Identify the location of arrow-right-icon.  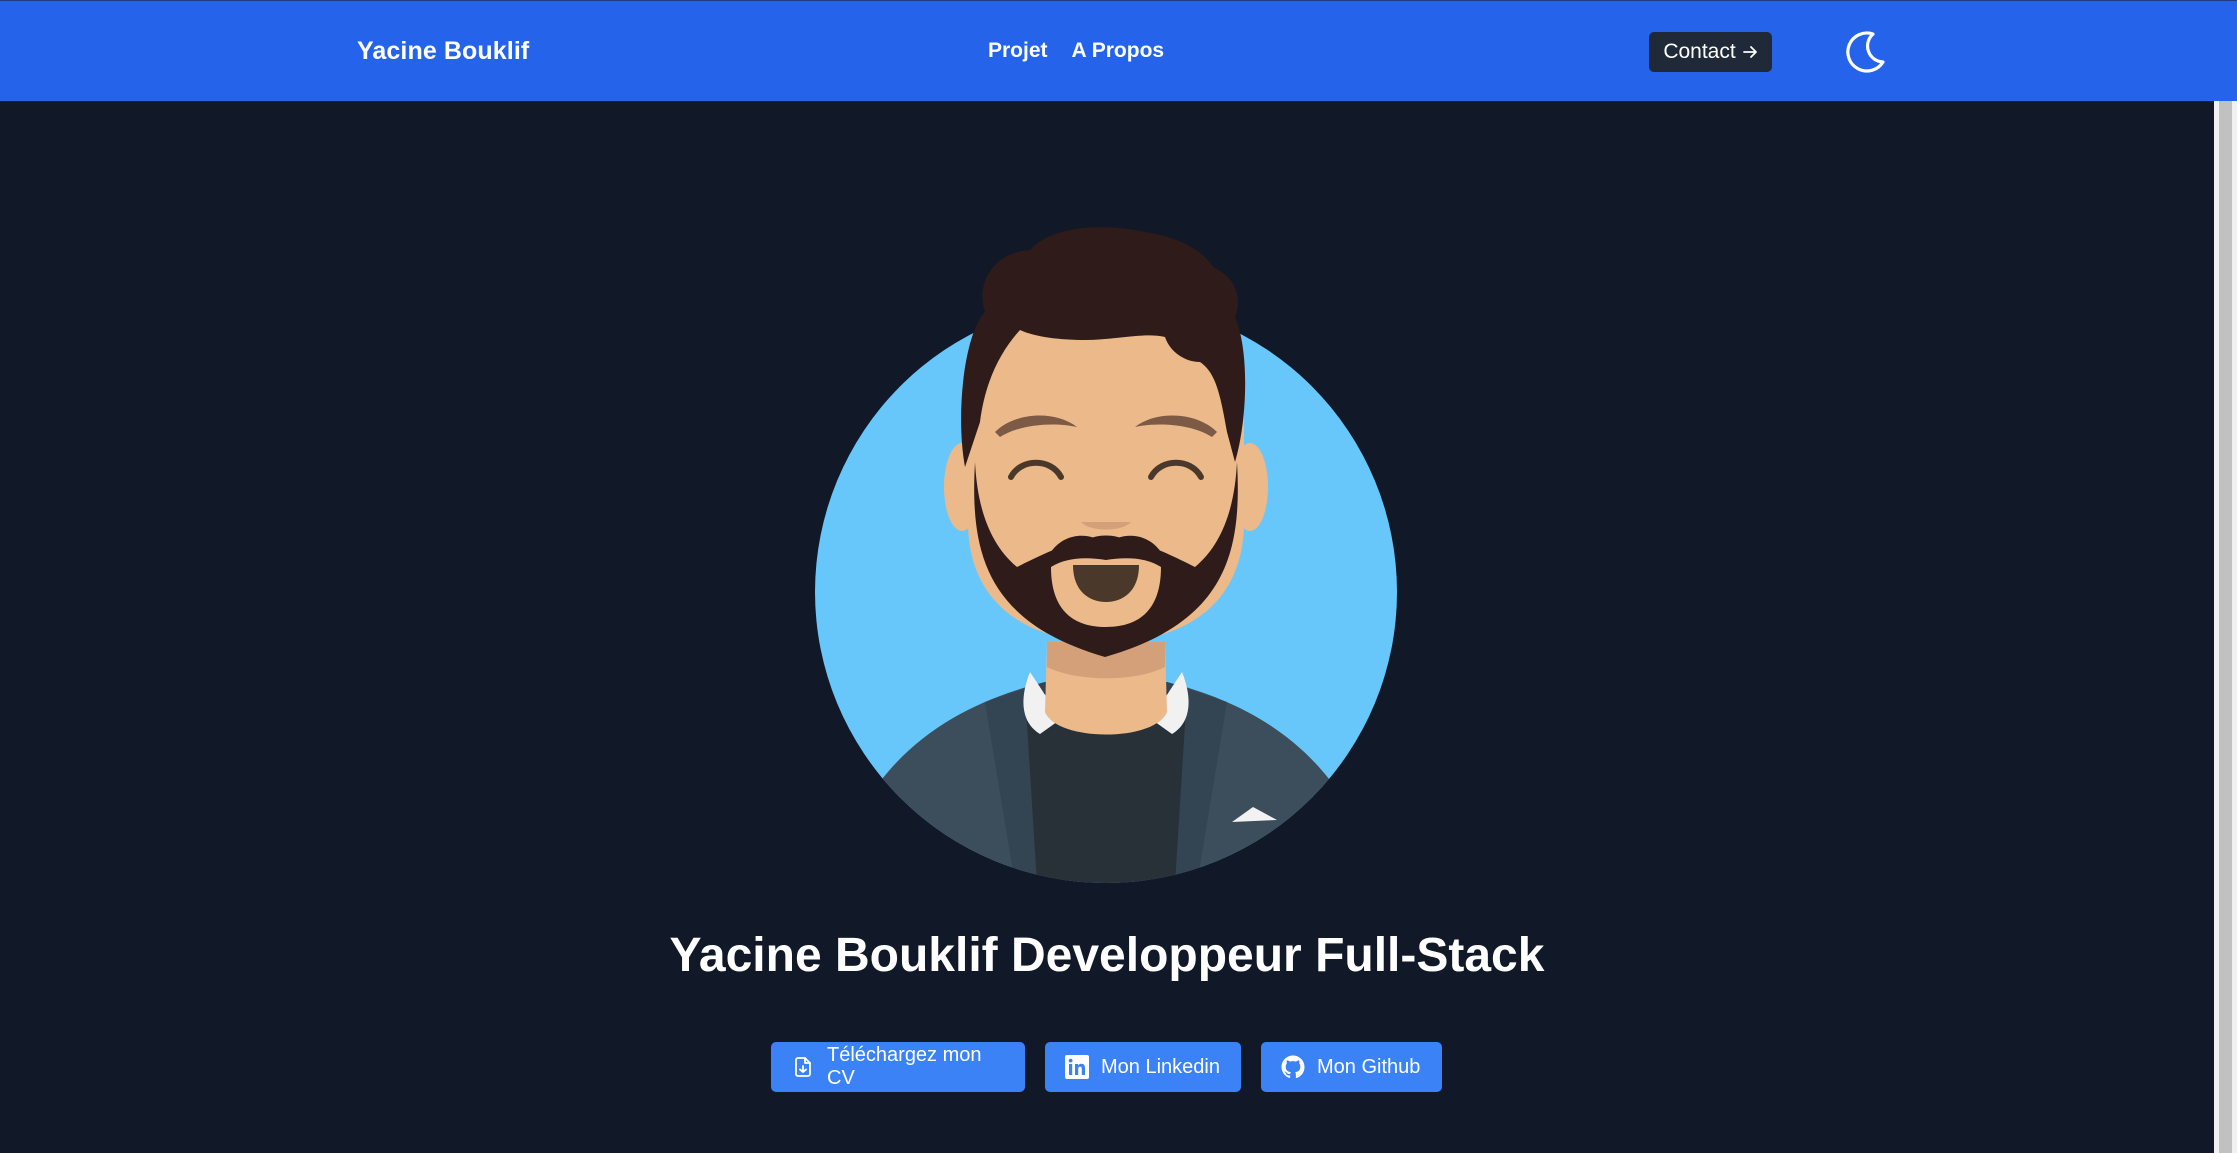
(1749, 52).